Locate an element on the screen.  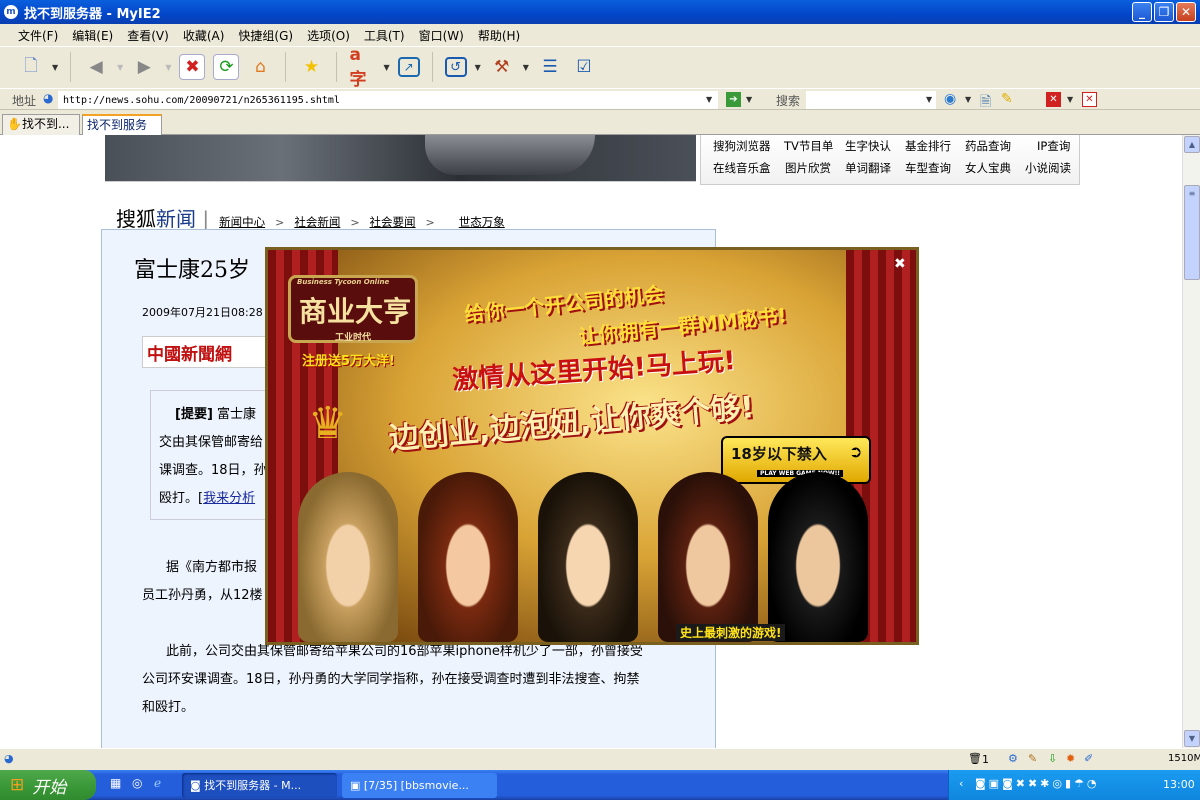
menu-view: 查看(V) is located at coordinates (148, 35).